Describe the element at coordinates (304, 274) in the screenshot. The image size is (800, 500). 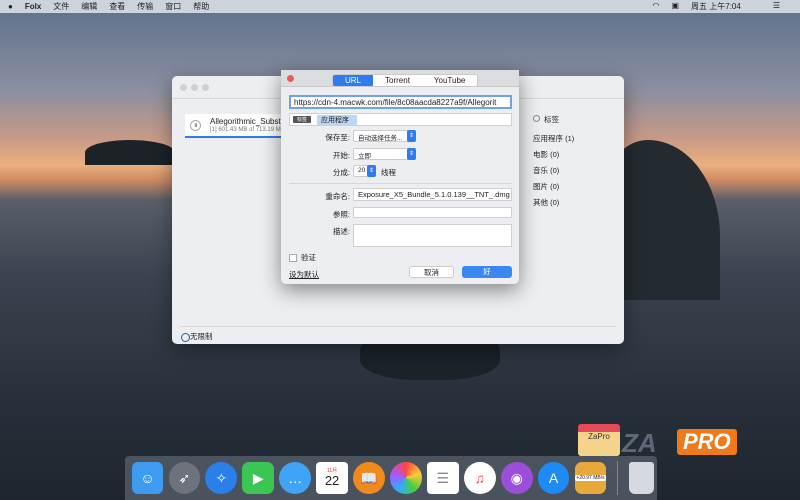
I see `set-default-link: 设为默认` at that location.